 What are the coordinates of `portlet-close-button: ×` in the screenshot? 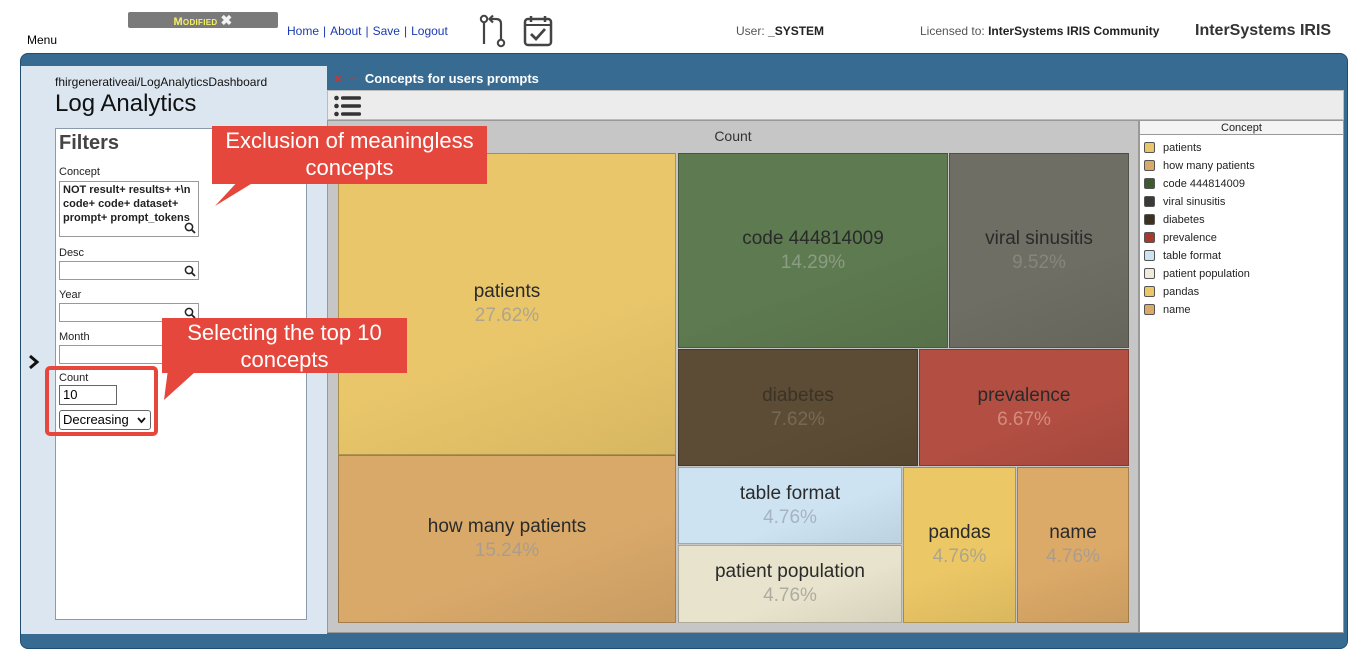 It's located at (338, 78).